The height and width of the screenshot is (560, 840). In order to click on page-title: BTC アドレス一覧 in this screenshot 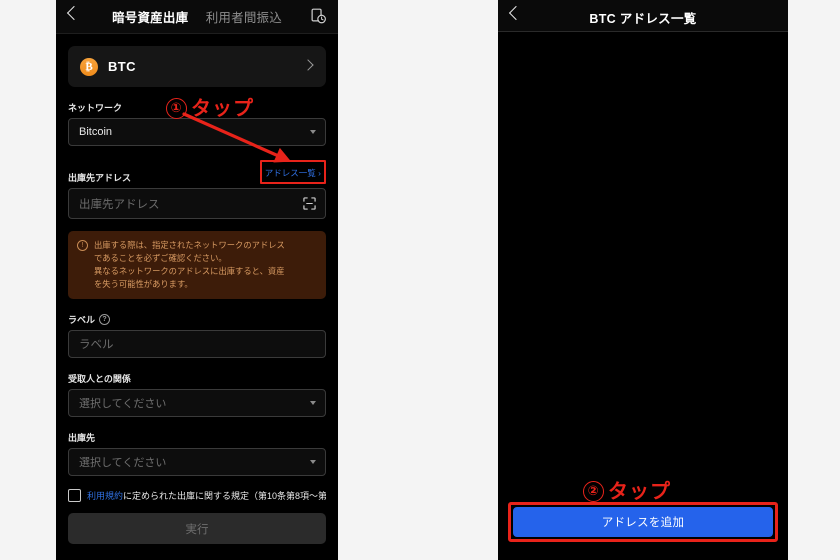, I will do `click(643, 19)`.